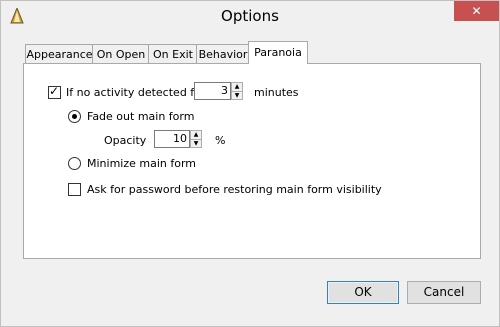  I want to click on tab-label: On Exit, so click(173, 54).